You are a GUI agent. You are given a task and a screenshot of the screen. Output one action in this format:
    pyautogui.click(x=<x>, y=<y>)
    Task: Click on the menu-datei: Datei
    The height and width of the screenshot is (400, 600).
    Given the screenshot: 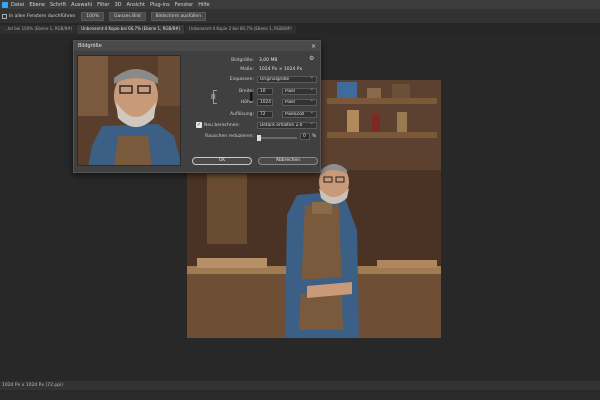 What is the action you would take?
    pyautogui.click(x=17, y=5)
    